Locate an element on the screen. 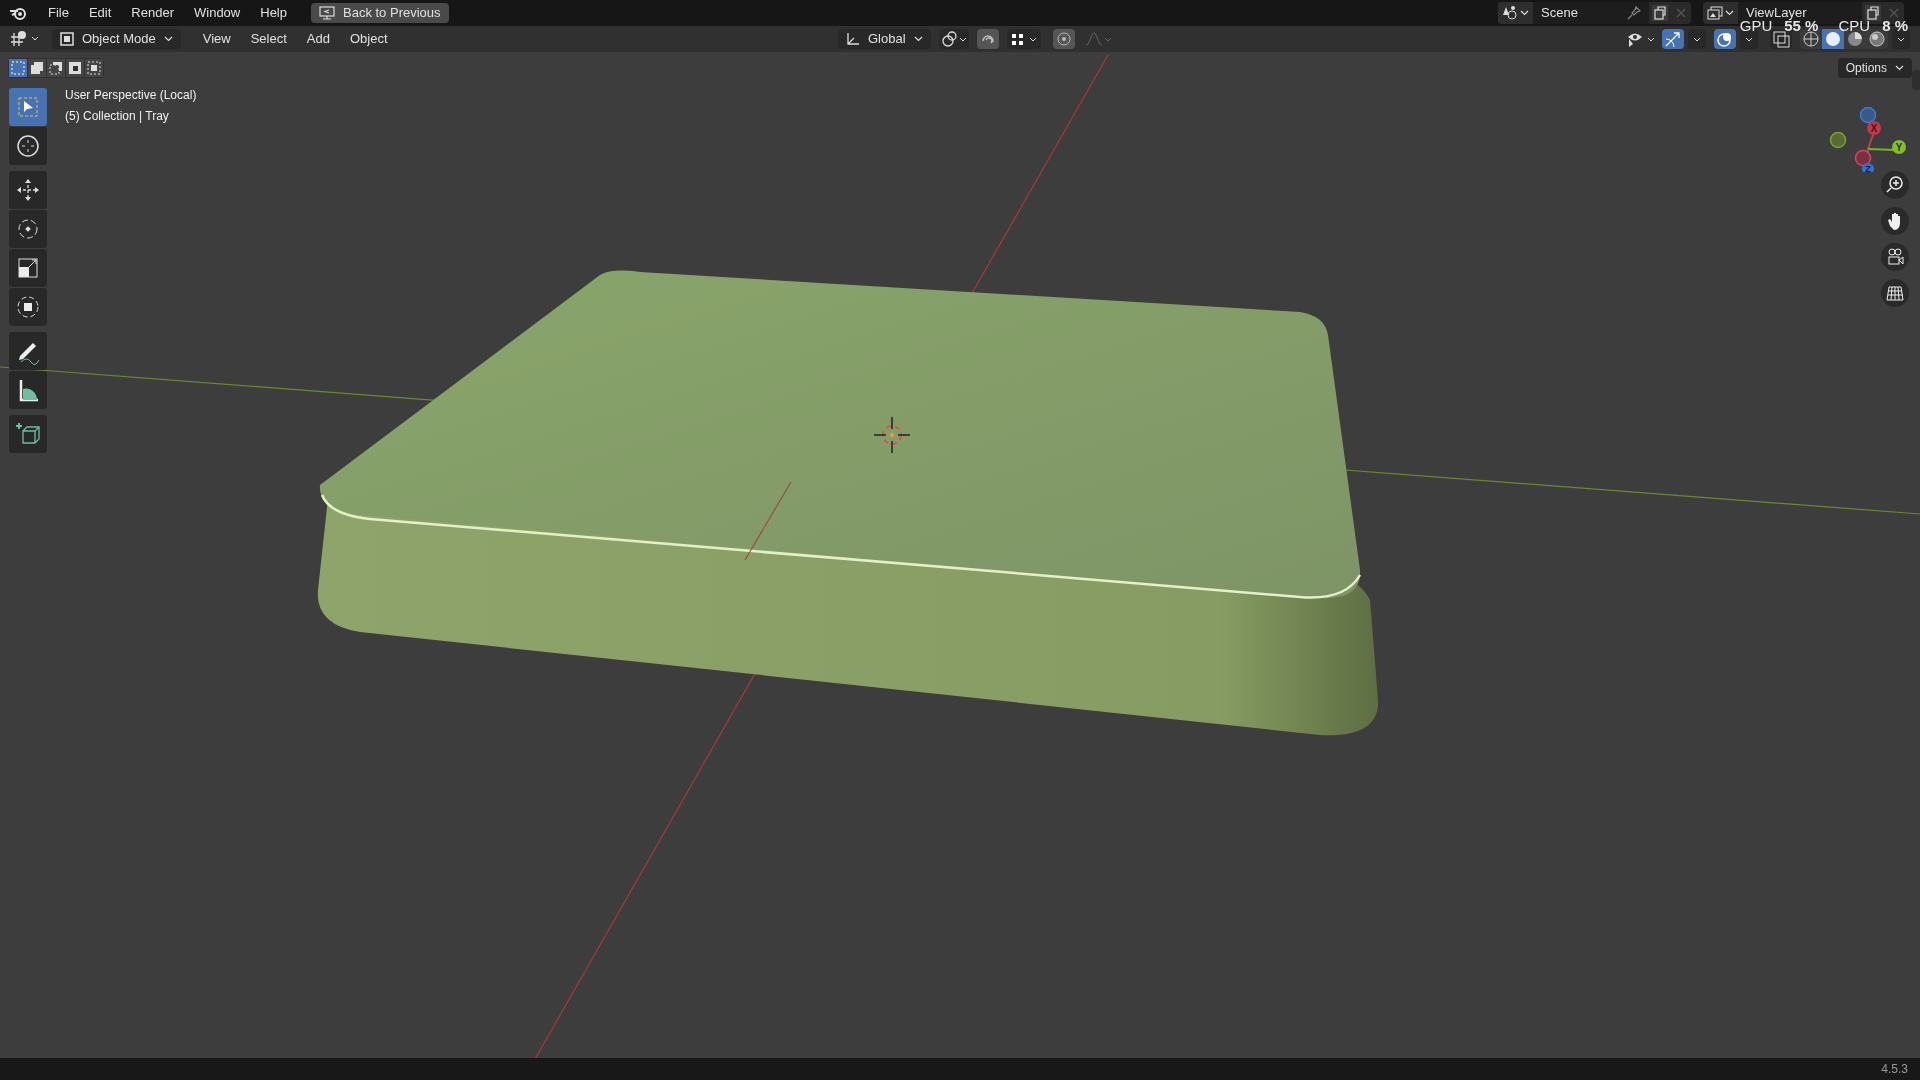 This screenshot has width=1920, height=1080. shading-solid-icon is located at coordinates (1833, 39).